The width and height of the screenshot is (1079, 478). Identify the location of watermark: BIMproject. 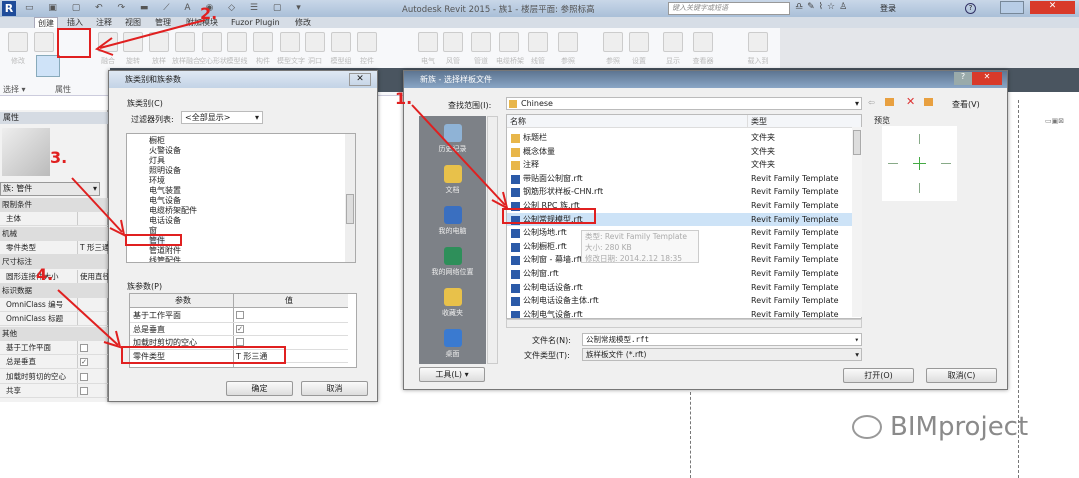
(959, 427).